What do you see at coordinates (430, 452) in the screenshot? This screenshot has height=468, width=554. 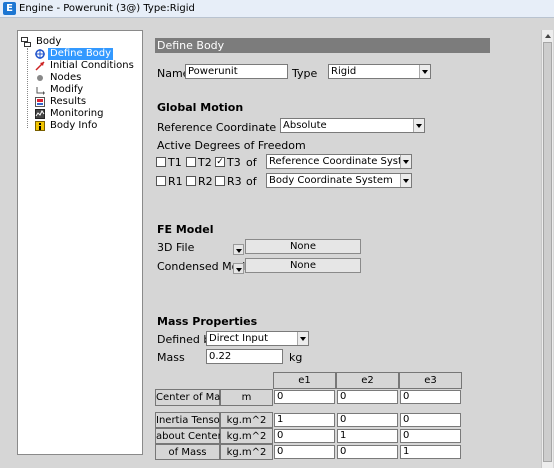 I see `inertia-r3-e3-input: 1` at bounding box center [430, 452].